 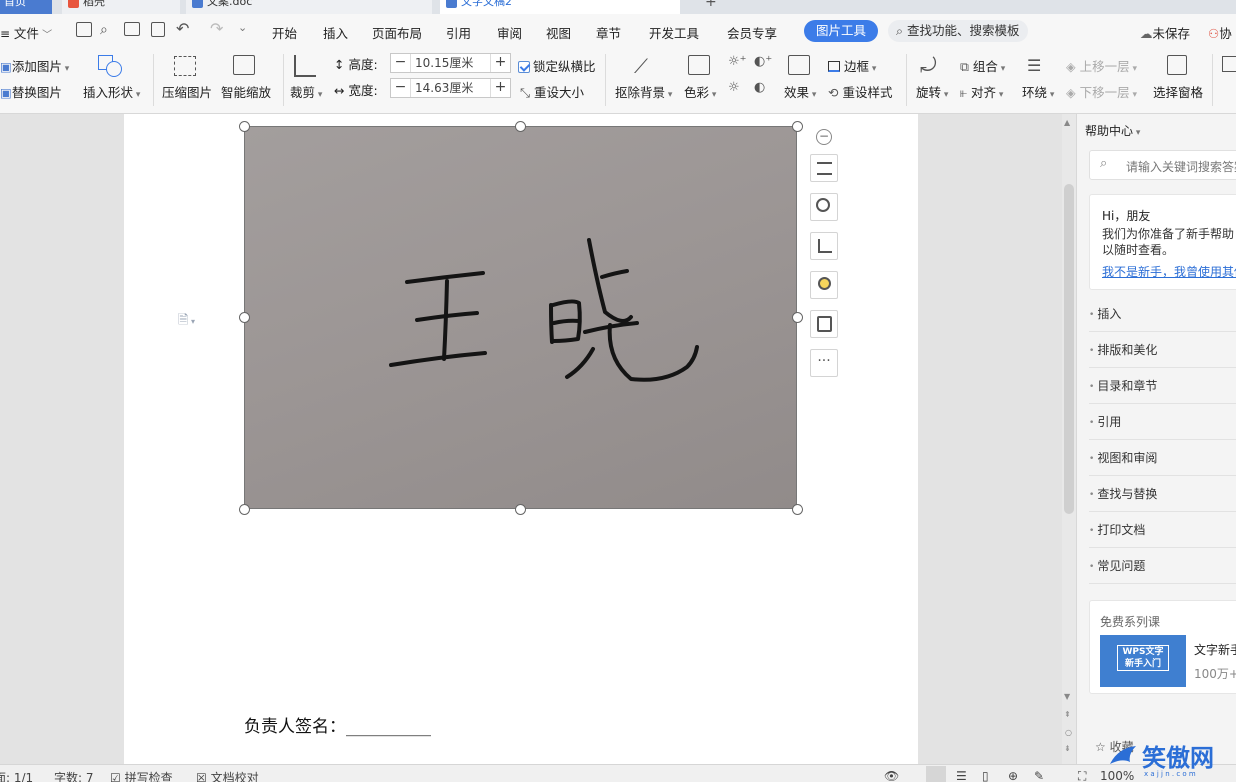 I want to click on function-search: ⌕ 查找功能、搜索模板, so click(x=958, y=31).